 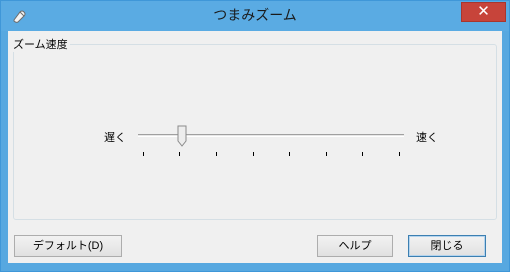 What do you see at coordinates (447, 246) in the screenshot?
I see `close-button: 閉じる` at bounding box center [447, 246].